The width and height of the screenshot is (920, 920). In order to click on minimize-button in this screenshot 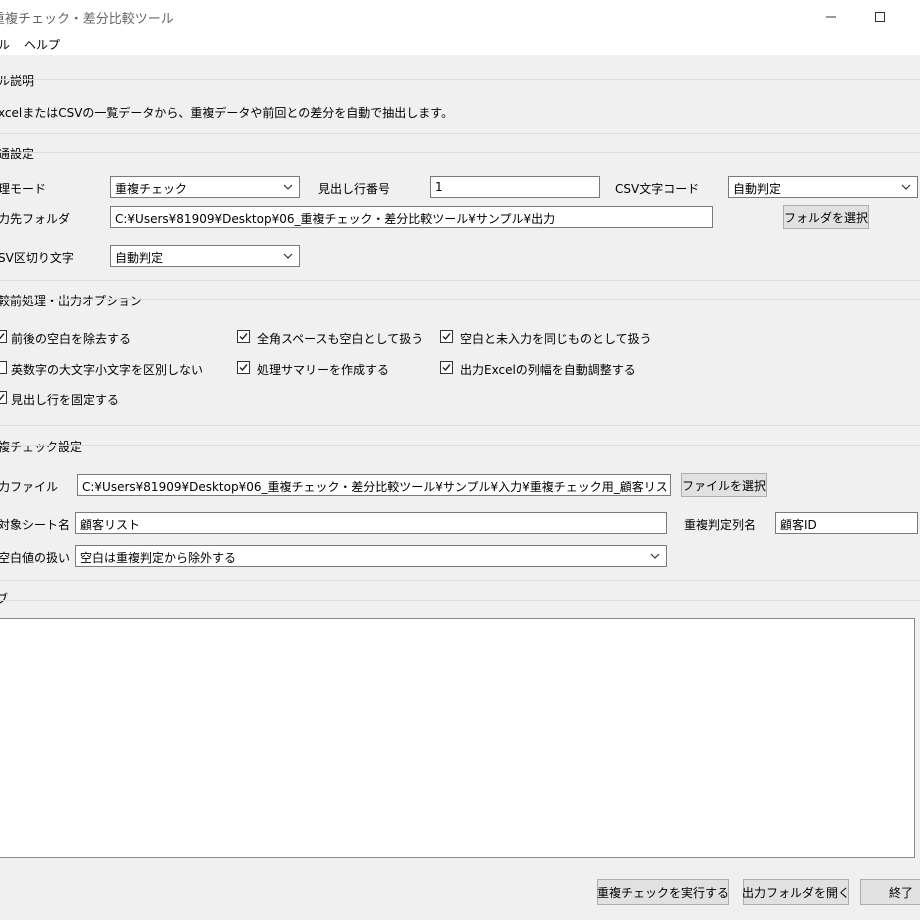, I will do `click(831, 16)`.